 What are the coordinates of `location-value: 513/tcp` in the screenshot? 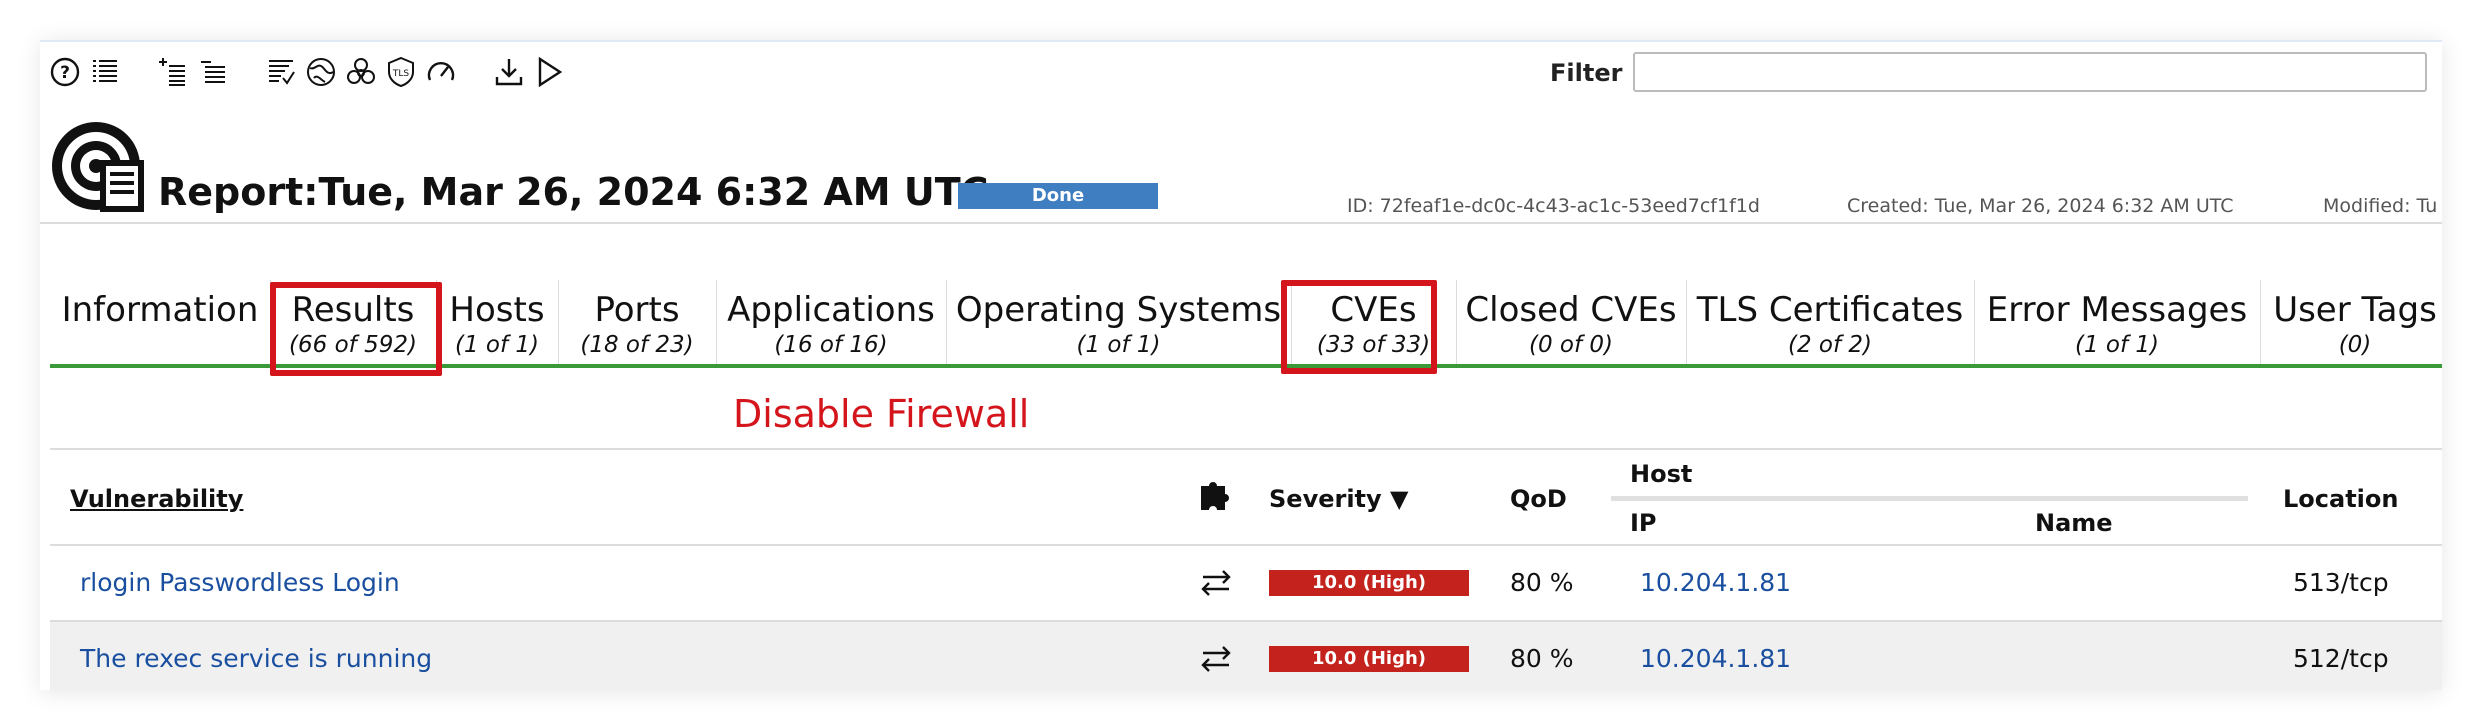 It's located at (2341, 582).